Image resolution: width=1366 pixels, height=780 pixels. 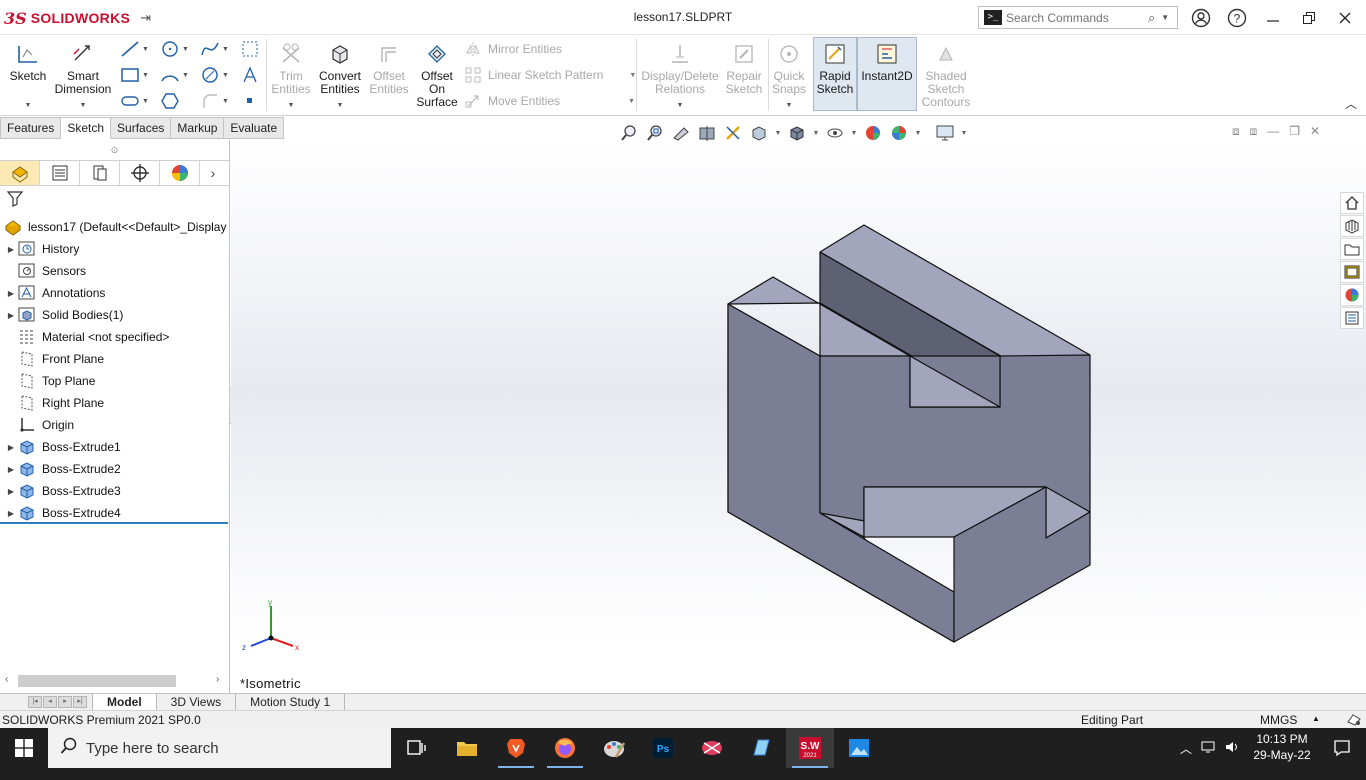 What do you see at coordinates (60, 173) in the screenshot?
I see `property-manager-tab` at bounding box center [60, 173].